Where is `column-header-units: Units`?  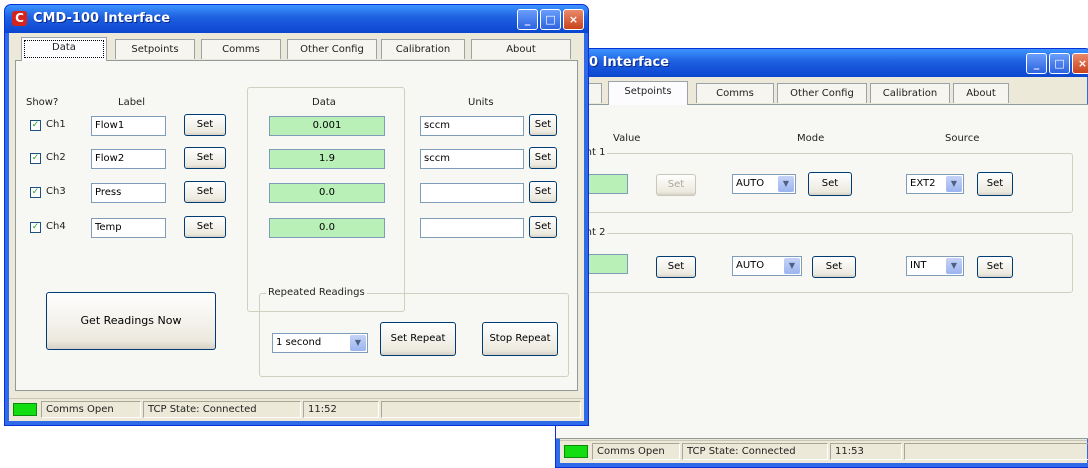 column-header-units: Units is located at coordinates (481, 102).